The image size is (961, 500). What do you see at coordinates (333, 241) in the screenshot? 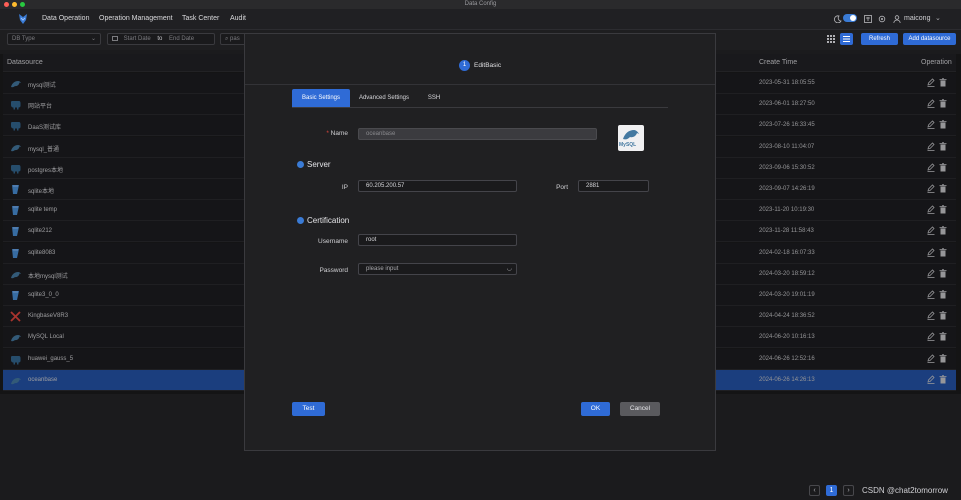
I see `username-label: Username` at bounding box center [333, 241].